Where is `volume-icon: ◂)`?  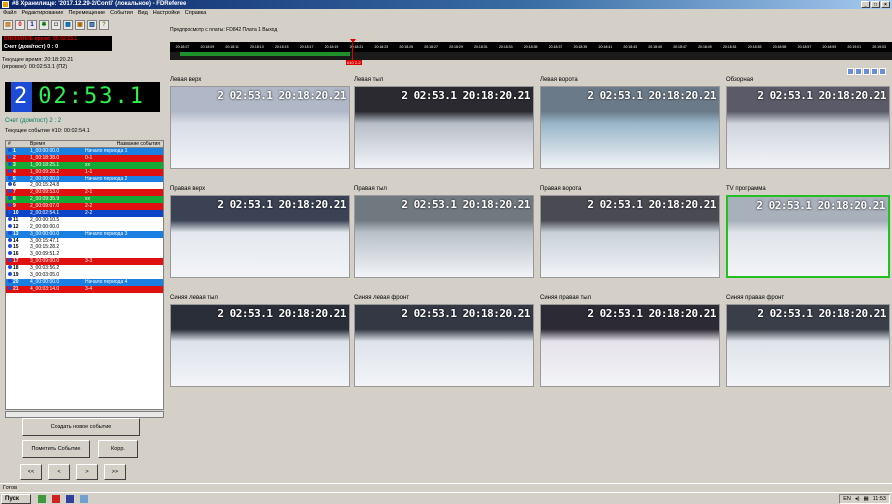
volume-icon: ◂) is located at coordinates (857, 499).